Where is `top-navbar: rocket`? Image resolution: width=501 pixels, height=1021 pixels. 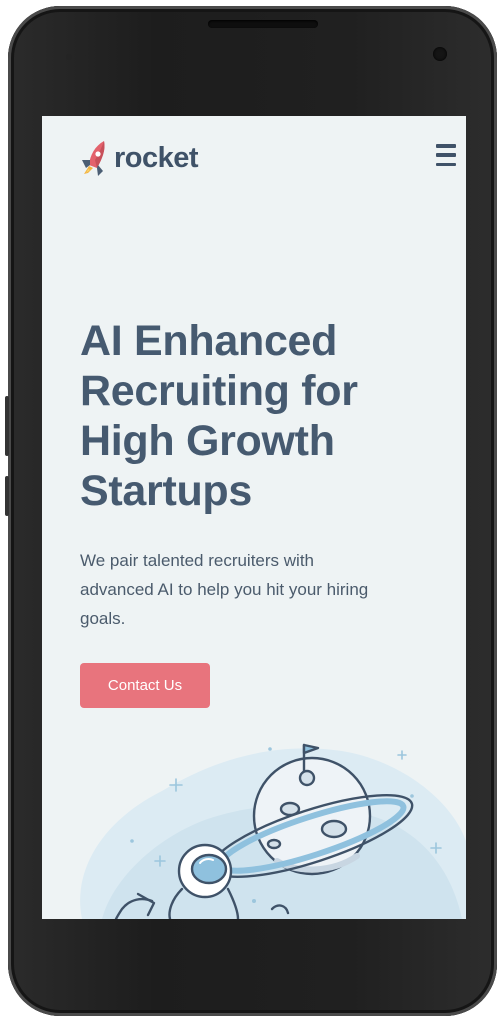 top-navbar: rocket is located at coordinates (254, 156).